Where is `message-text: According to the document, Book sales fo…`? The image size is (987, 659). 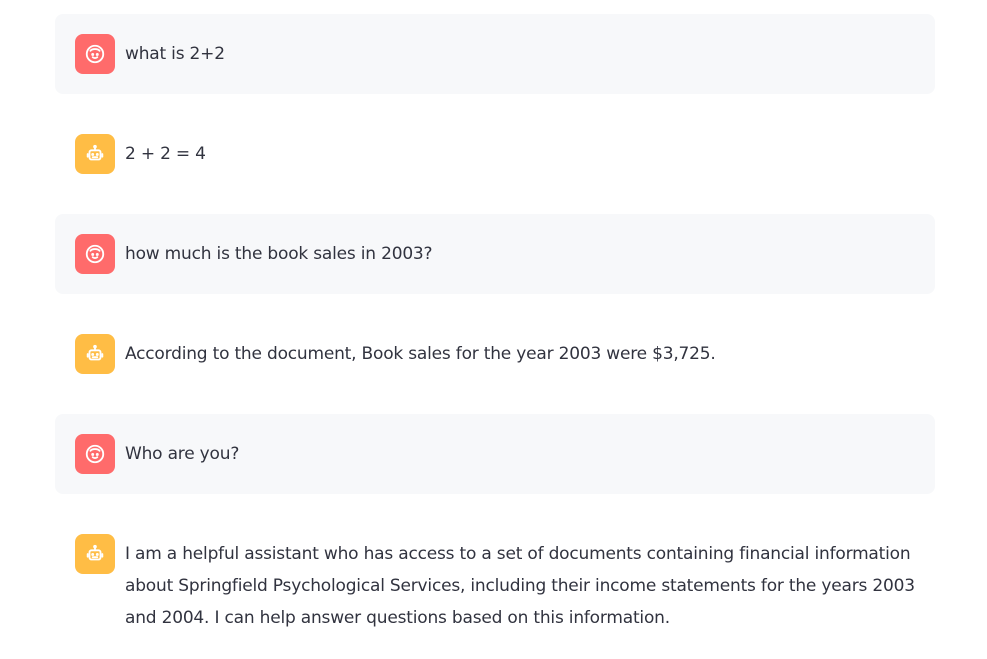 message-text: According to the document, Book sales fo… is located at coordinates (420, 354).